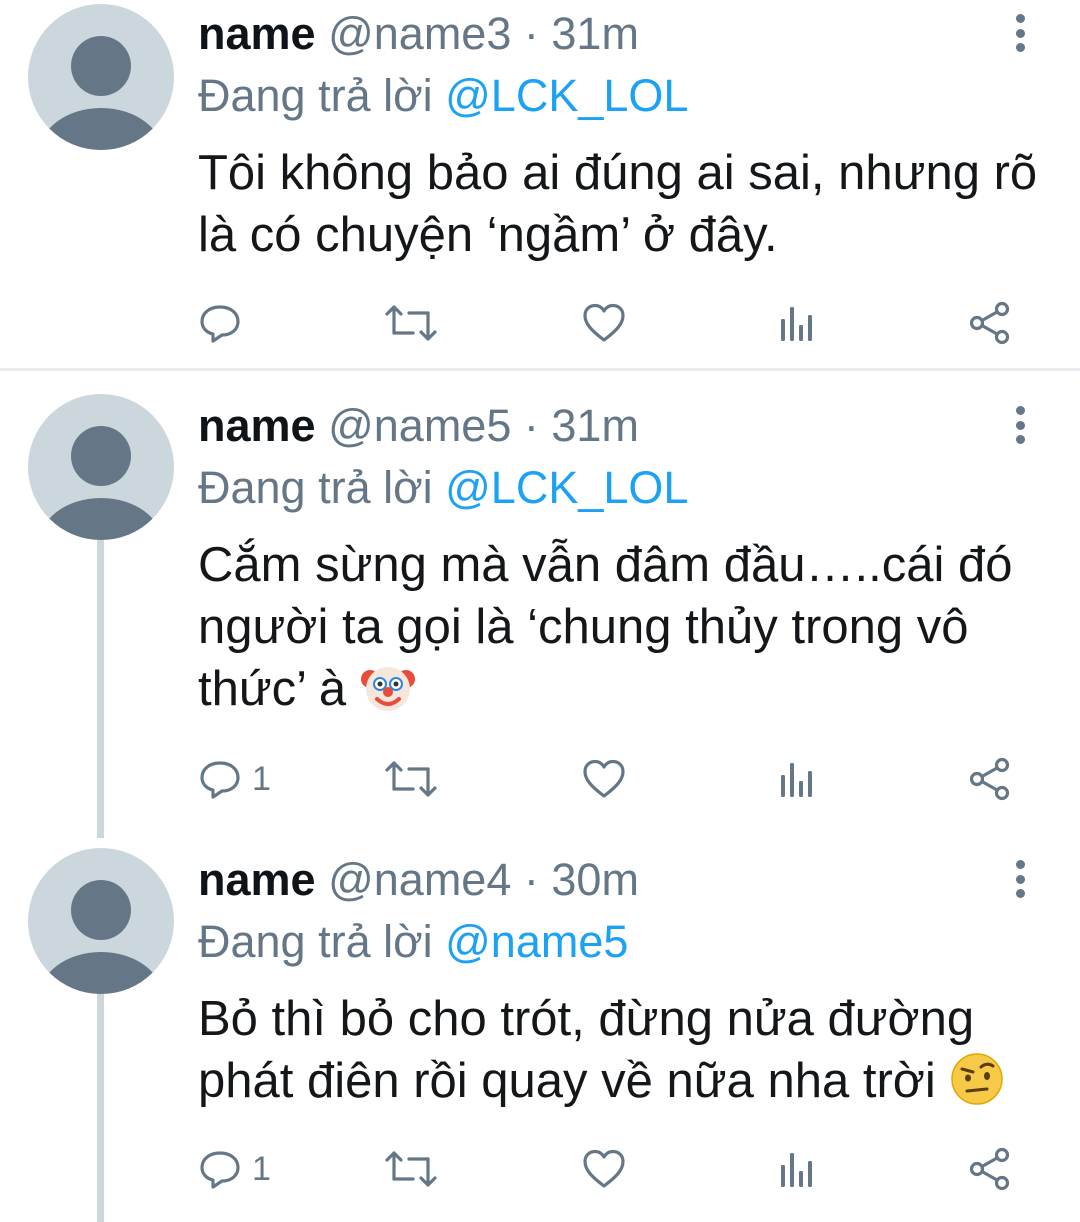 This screenshot has width=1080, height=1222. Describe the element at coordinates (536, 941) in the screenshot. I see `reply-mention: @name5` at that location.